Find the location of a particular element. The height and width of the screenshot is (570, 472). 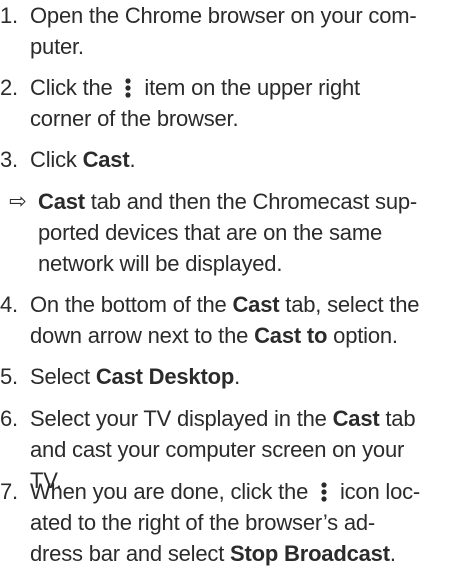

step-text: Click is located at coordinates (56, 159).